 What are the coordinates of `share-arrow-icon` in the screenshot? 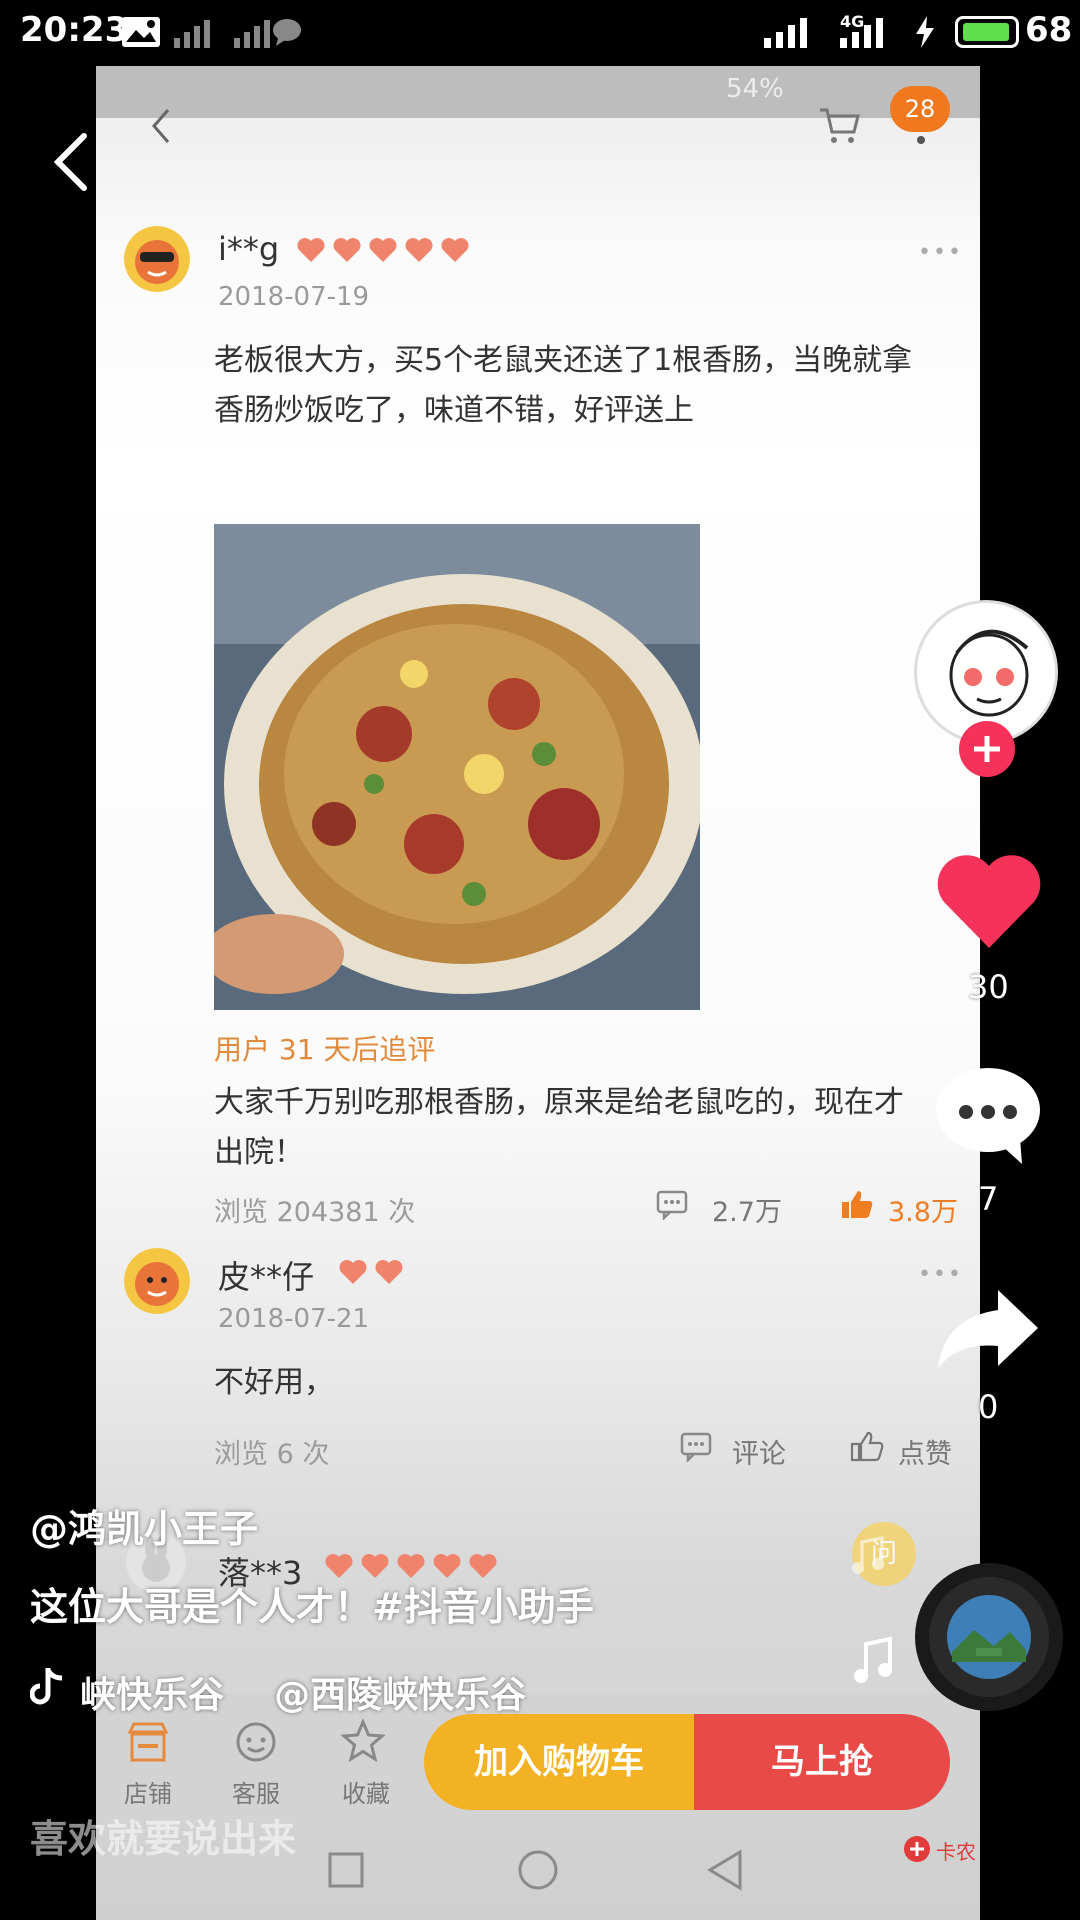 It's located at (988, 1329).